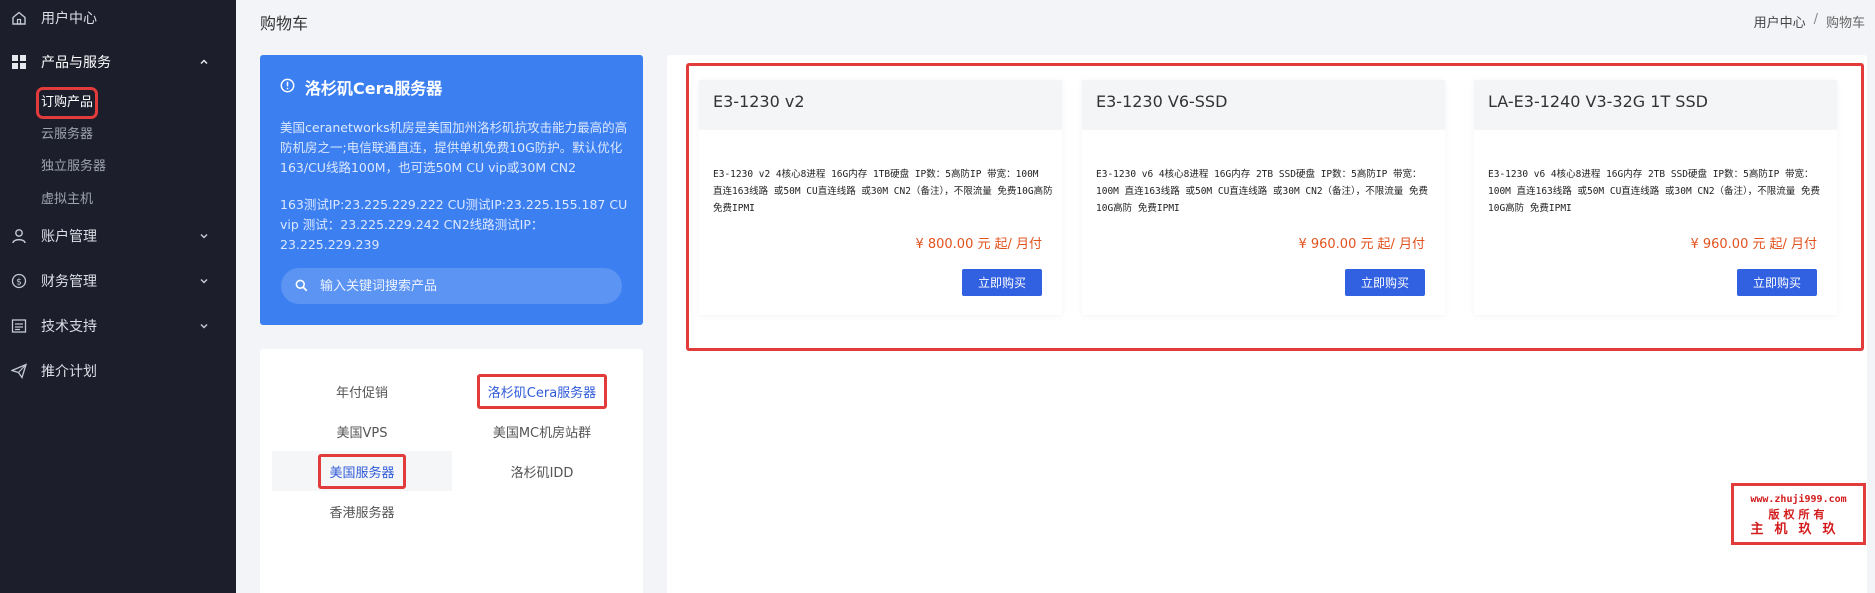 The height and width of the screenshot is (593, 1875). I want to click on info-card-title-row: 洛杉矶Cera服务器, so click(361, 87).